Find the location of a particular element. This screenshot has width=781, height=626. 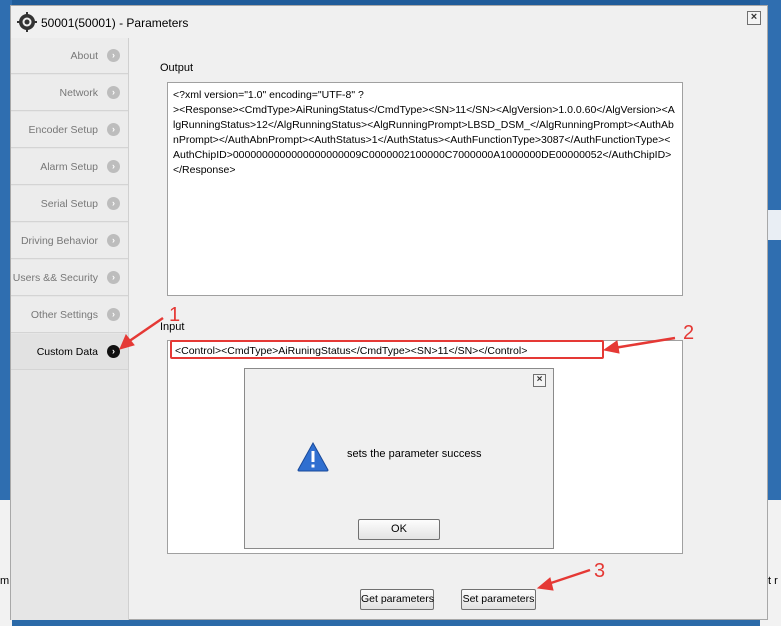

sidebar-item-users-security: Users && Security › is located at coordinates (69, 278).